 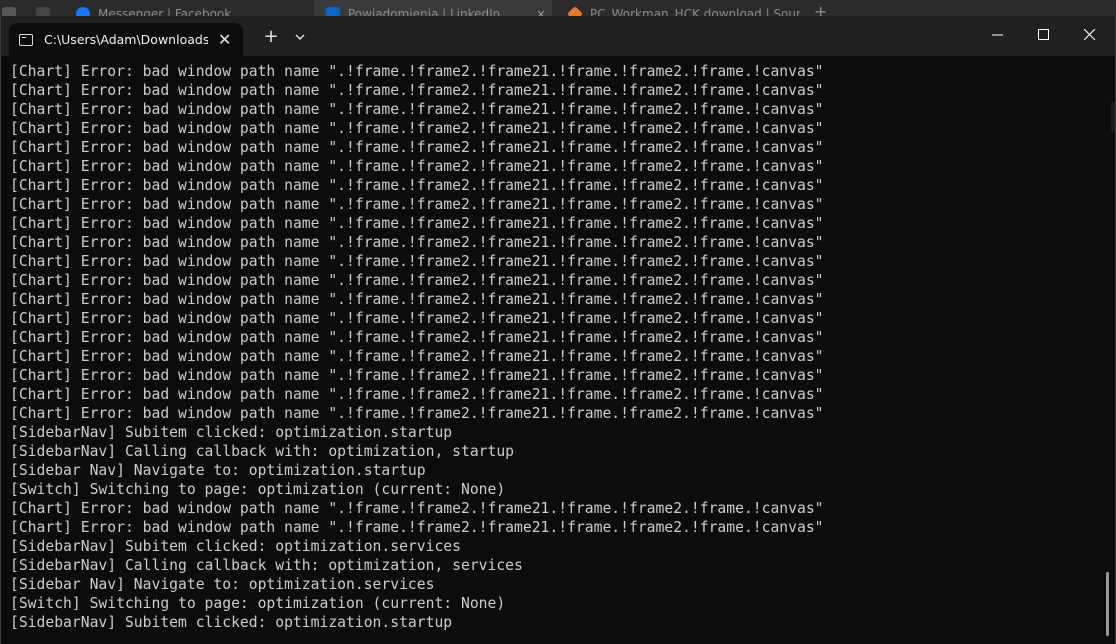 I want to click on maximize-button, so click(x=1044, y=34).